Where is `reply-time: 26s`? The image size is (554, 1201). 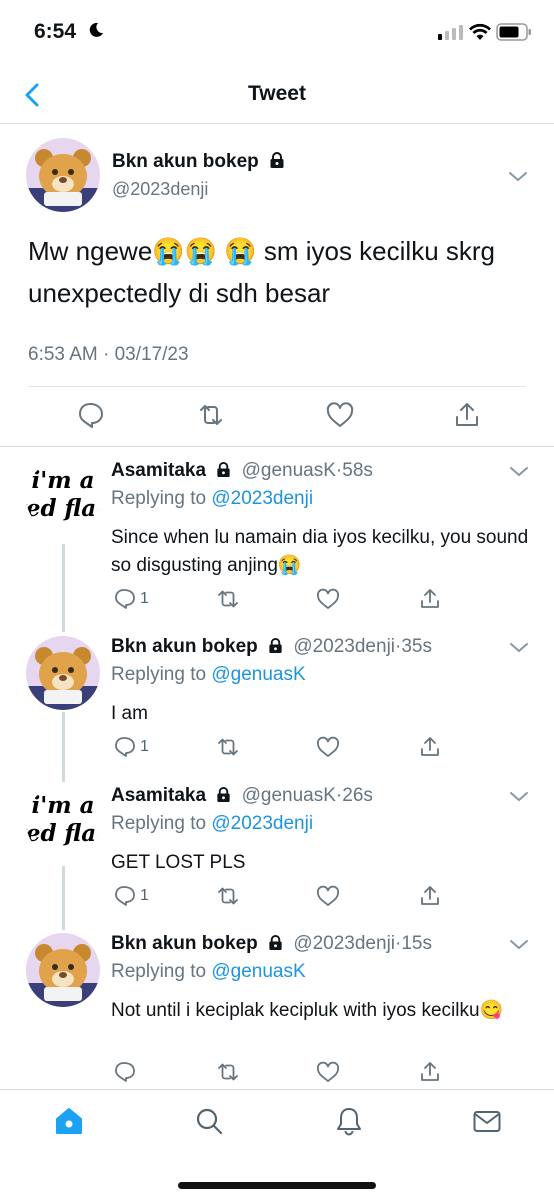
reply-time: 26s is located at coordinates (357, 795).